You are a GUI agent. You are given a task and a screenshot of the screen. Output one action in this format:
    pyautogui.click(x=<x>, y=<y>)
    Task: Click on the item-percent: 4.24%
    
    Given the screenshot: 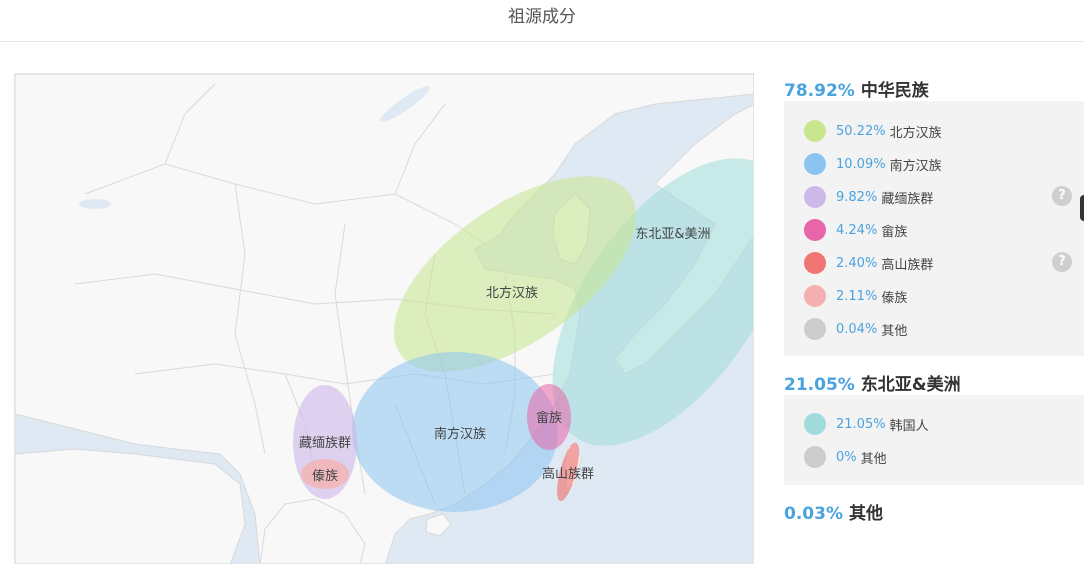 What is the action you would take?
    pyautogui.click(x=857, y=230)
    